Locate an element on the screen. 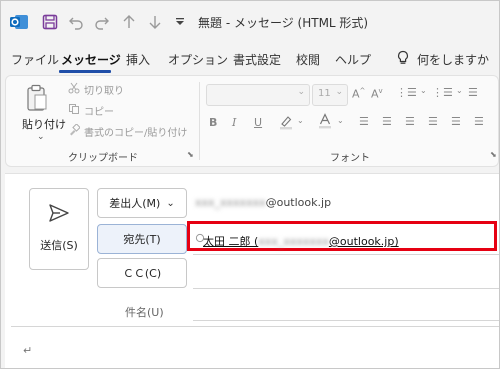 This screenshot has height=369, width=500. lightbulb-icon is located at coordinates (403, 59).